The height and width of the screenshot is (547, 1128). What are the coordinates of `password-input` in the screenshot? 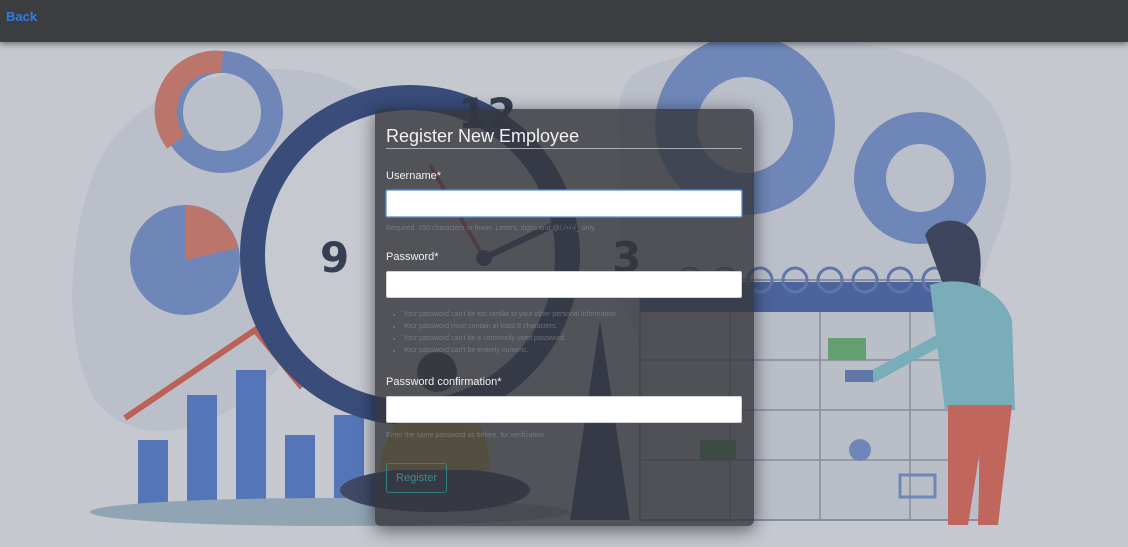 It's located at (564, 284).